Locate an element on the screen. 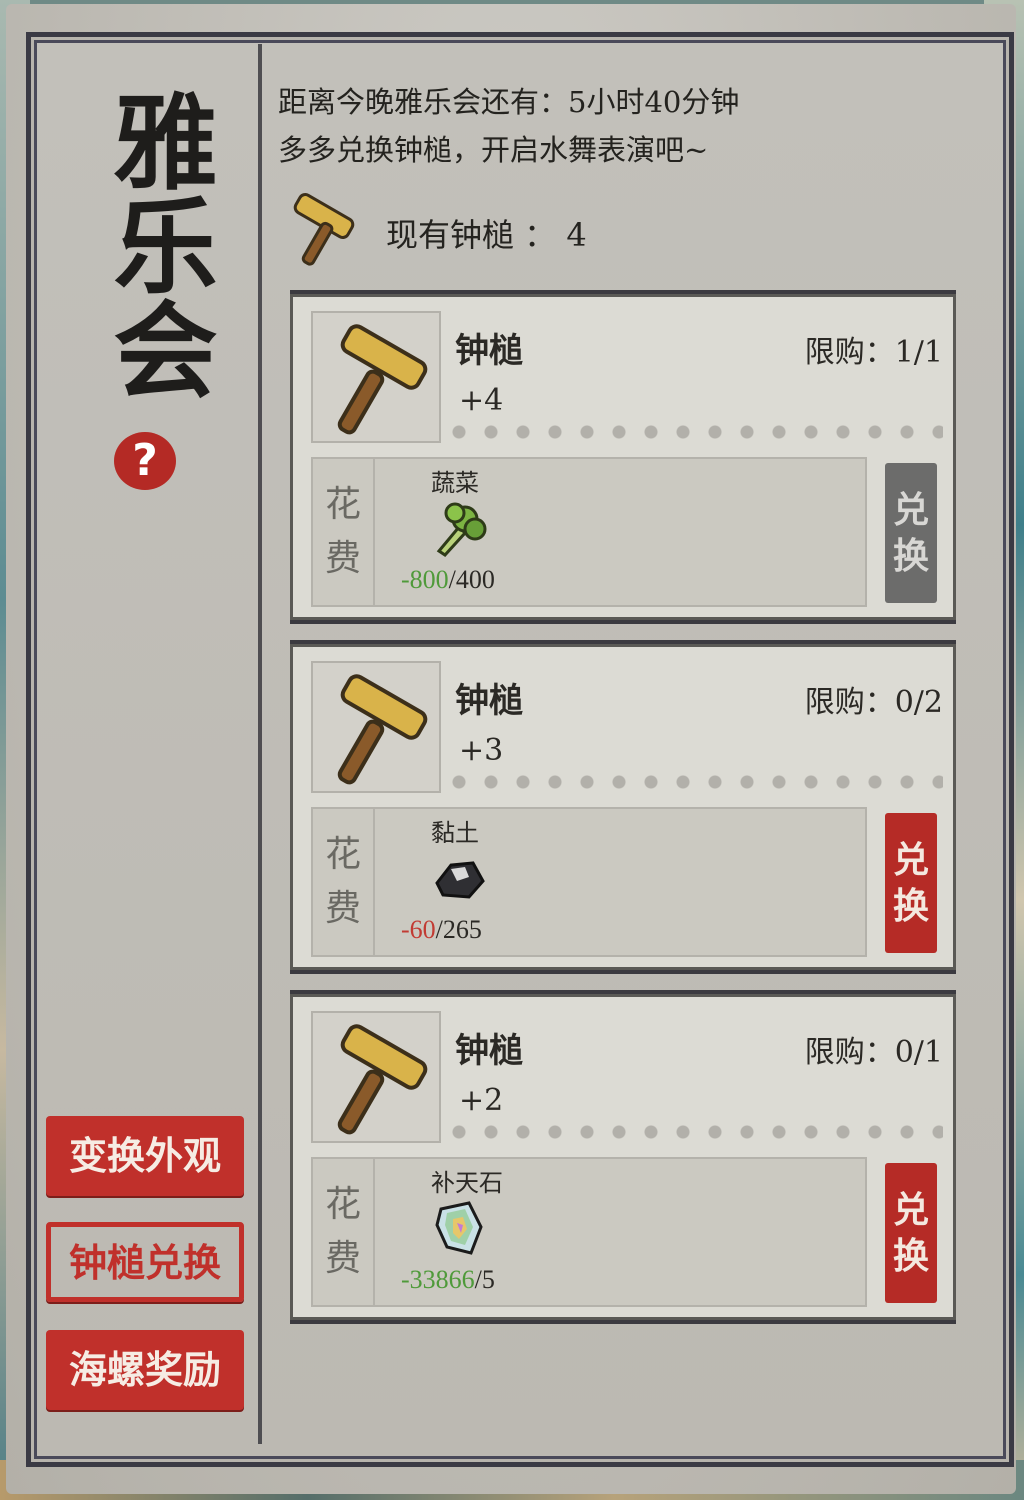 This screenshot has width=1024, height=1500. resource-amount: -33866/5 is located at coordinates (448, 1280).